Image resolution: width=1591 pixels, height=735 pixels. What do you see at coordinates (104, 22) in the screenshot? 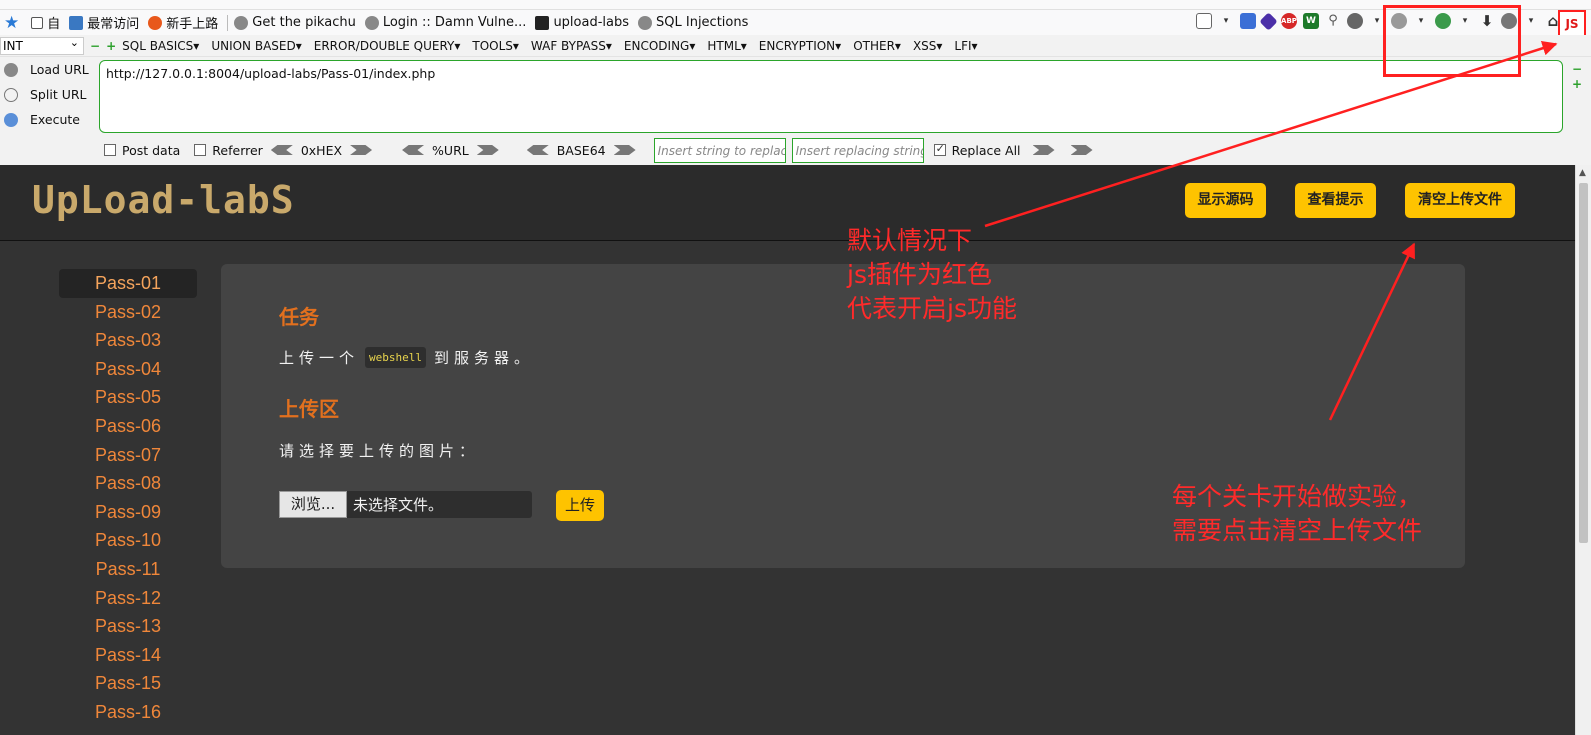
I see `bookmark-item: 最常访问` at bounding box center [104, 22].